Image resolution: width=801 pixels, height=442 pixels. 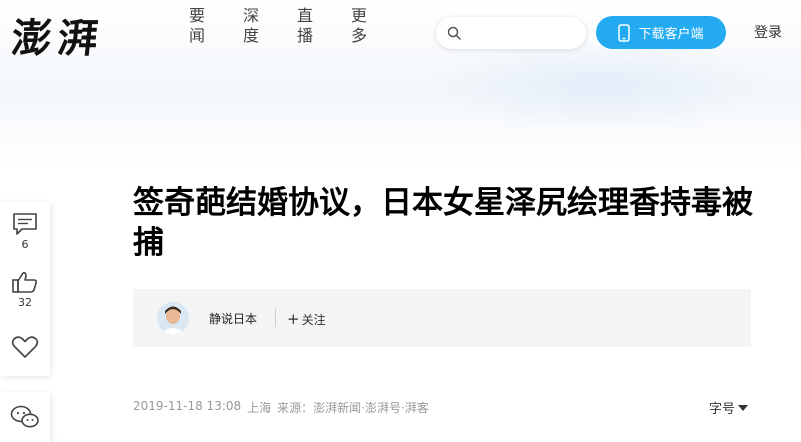 I want to click on nav-item-depth: 深度, so click(x=251, y=26).